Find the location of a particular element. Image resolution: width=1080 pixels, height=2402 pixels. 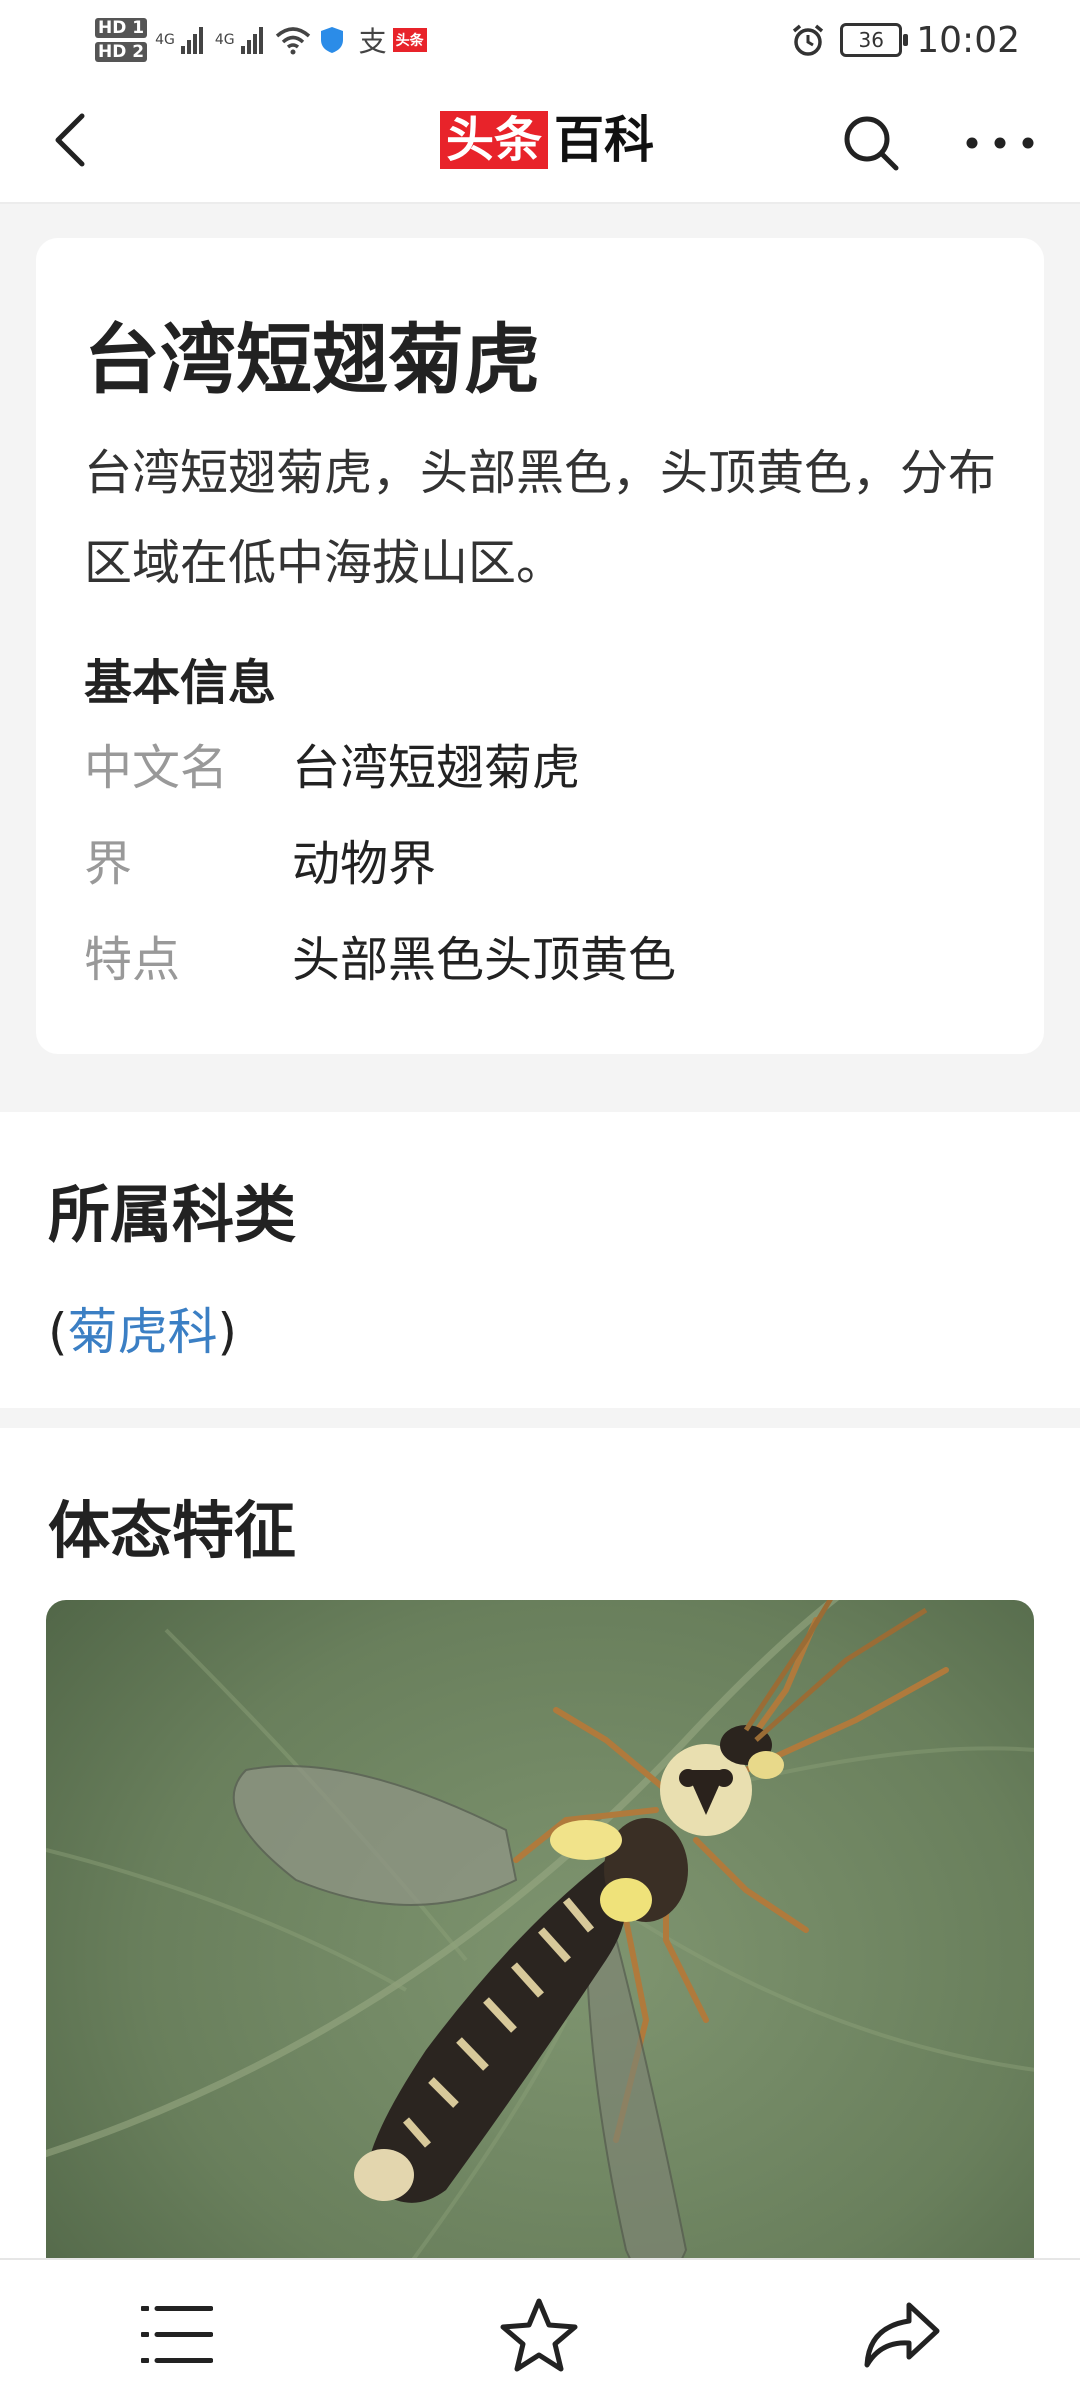

family-line: (菊虎科) is located at coordinates (142, 1328).